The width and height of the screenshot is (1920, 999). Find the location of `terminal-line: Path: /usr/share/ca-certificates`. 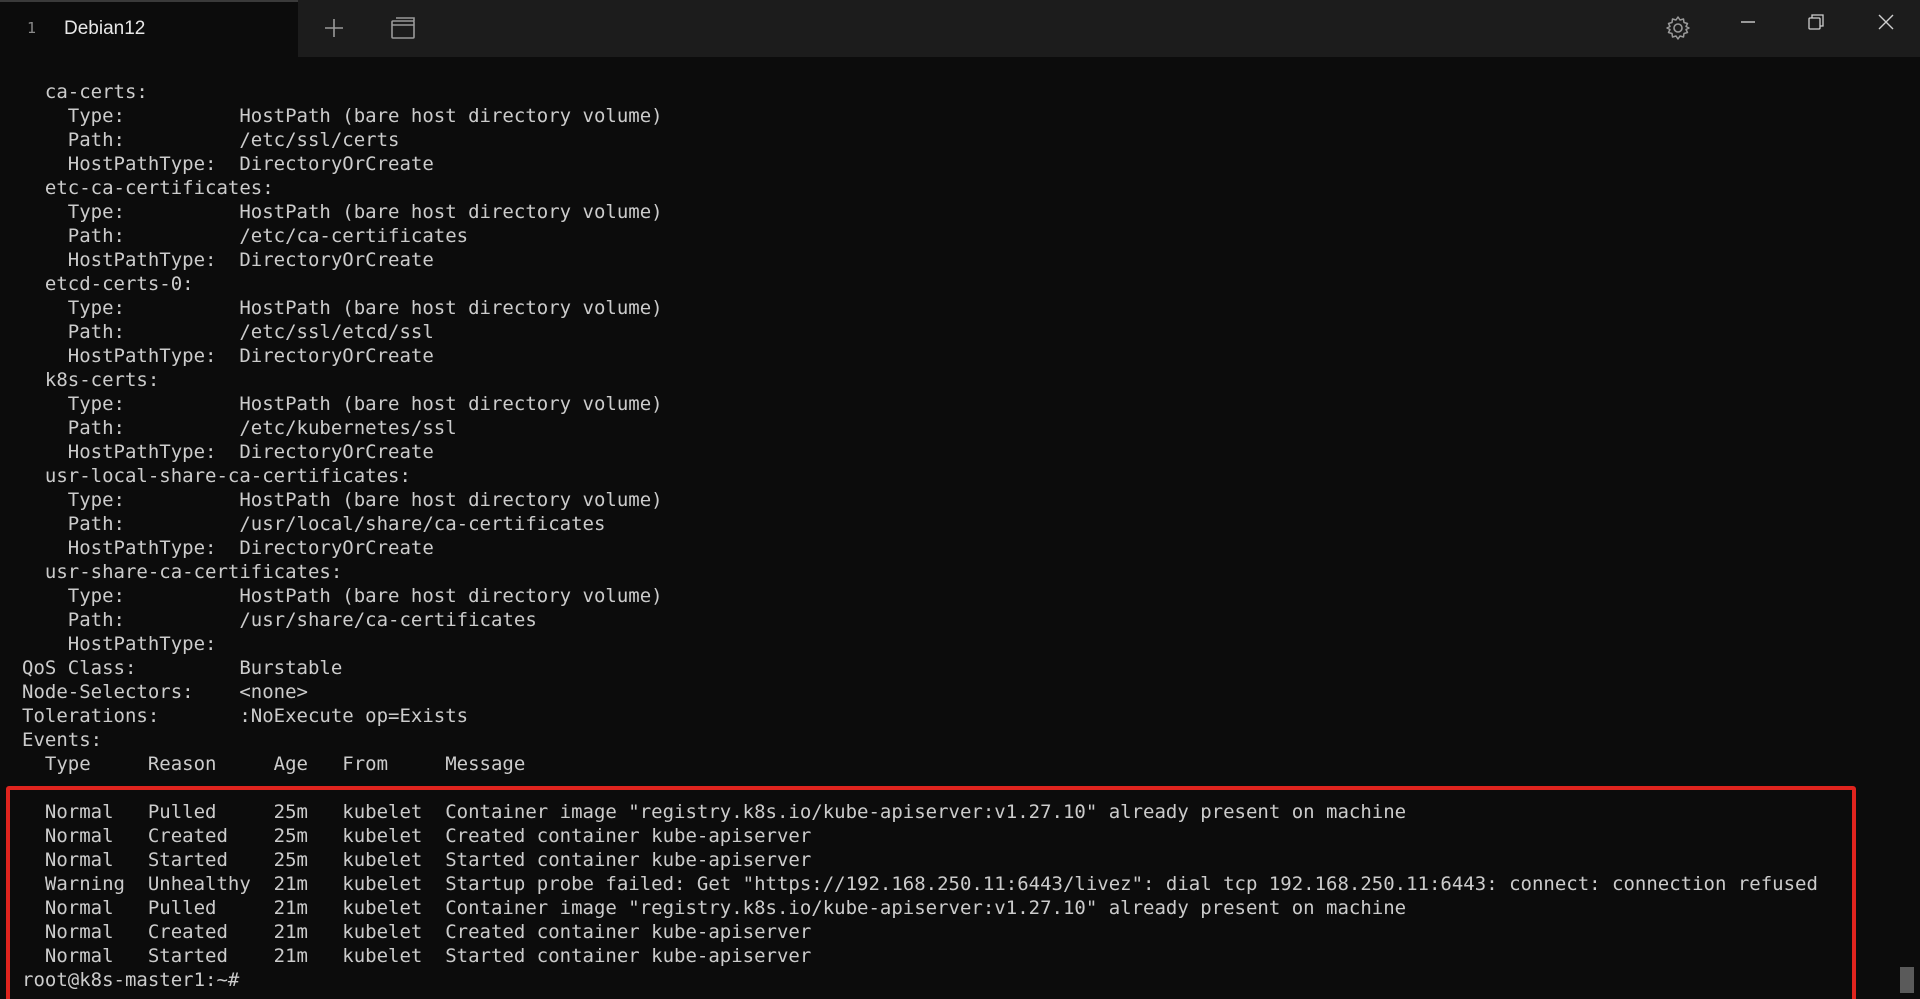

terminal-line: Path: /usr/share/ca-certificates is located at coordinates (279, 620).